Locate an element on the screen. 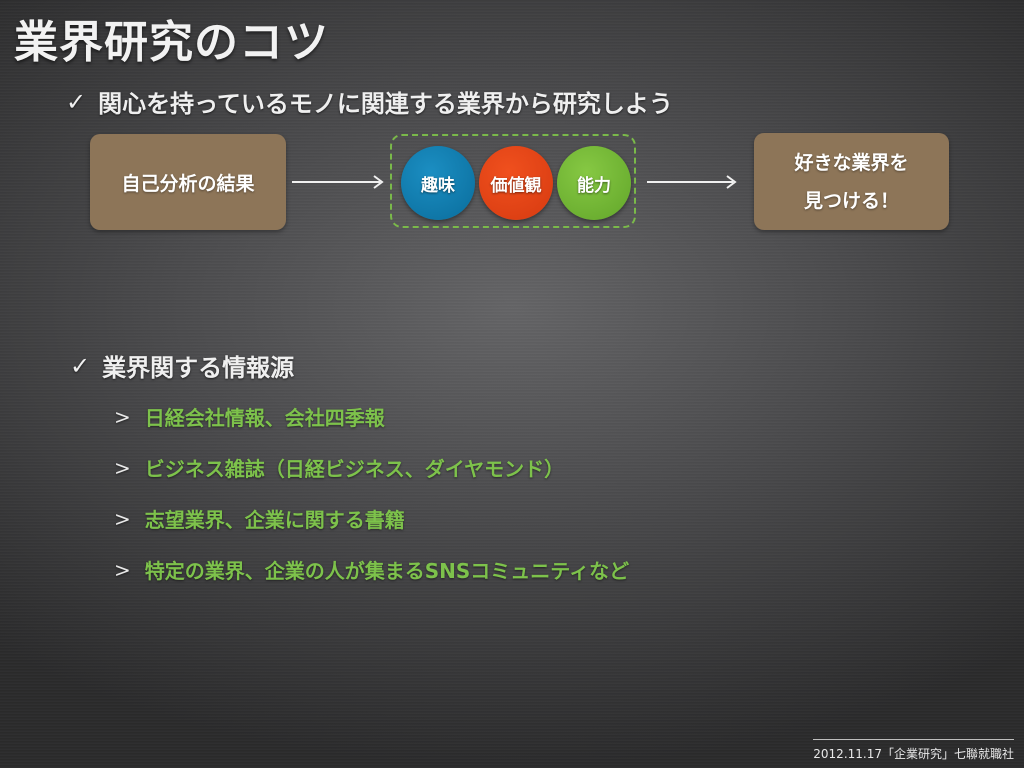 The width and height of the screenshot is (1024, 768). list-item: > 日経会社情報、会社四季報 is located at coordinates (249, 416).